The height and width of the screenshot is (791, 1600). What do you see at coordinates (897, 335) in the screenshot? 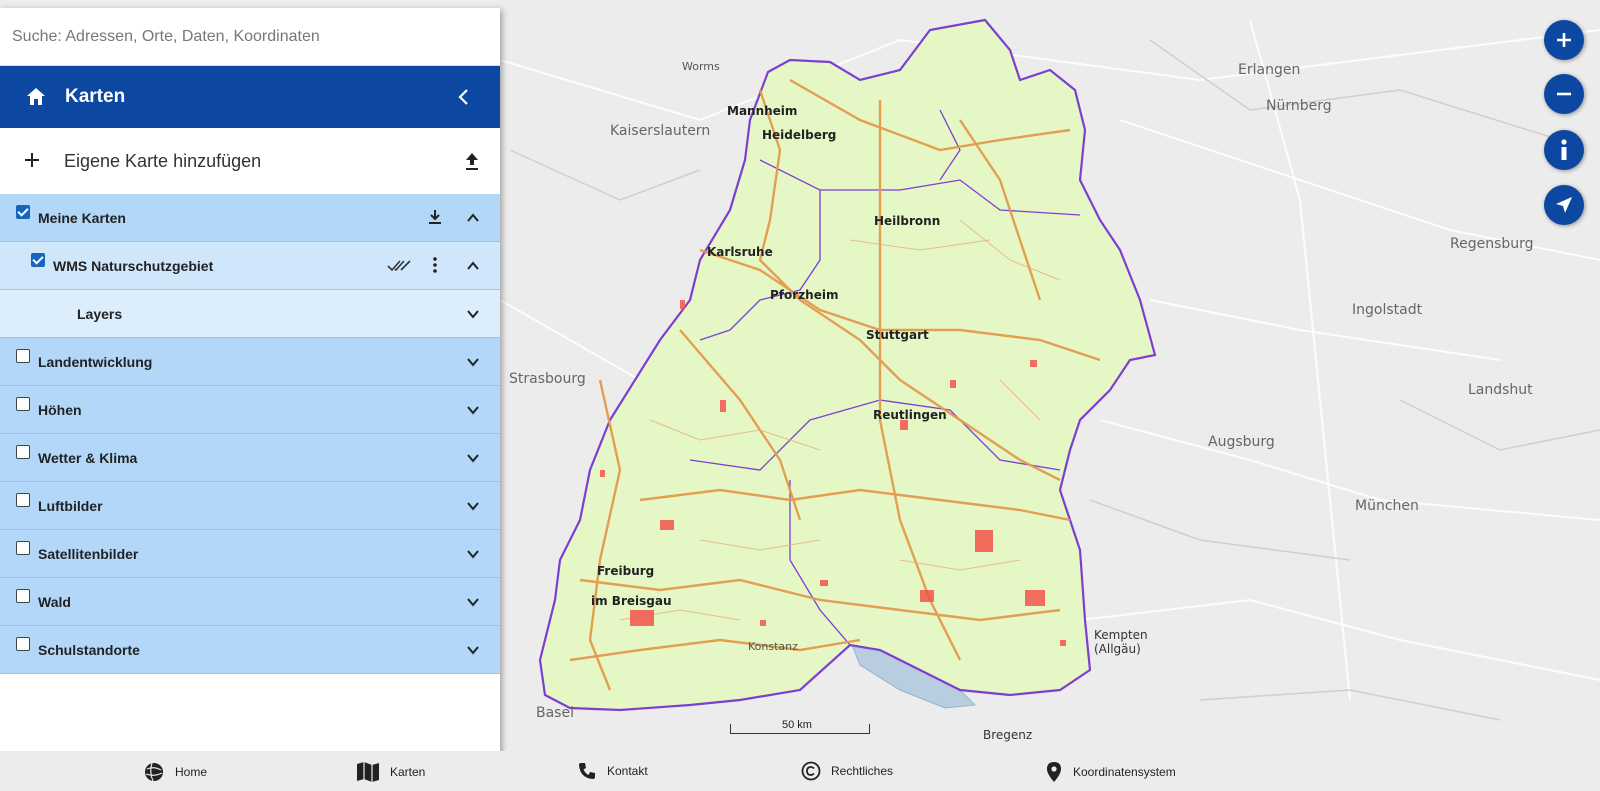
I see `place-label: Stuttgart` at bounding box center [897, 335].